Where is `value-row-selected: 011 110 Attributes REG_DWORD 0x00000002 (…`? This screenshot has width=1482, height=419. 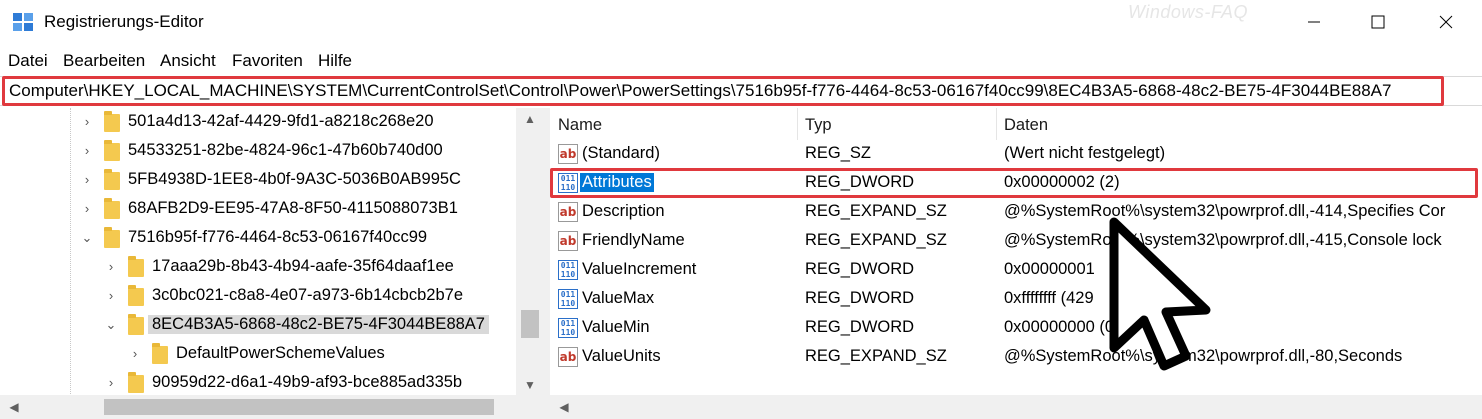
value-row-selected: 011 110 Attributes REG_DWORD 0x00000002 (… is located at coordinates (1016, 183).